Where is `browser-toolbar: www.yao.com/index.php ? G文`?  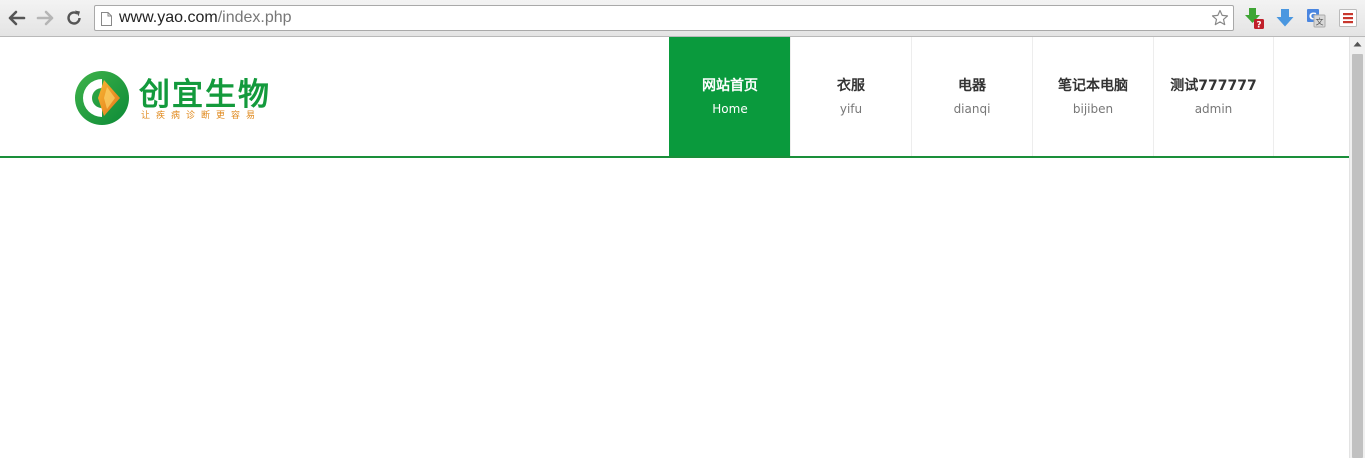
browser-toolbar: www.yao.com/index.php ? G文 is located at coordinates (682, 18).